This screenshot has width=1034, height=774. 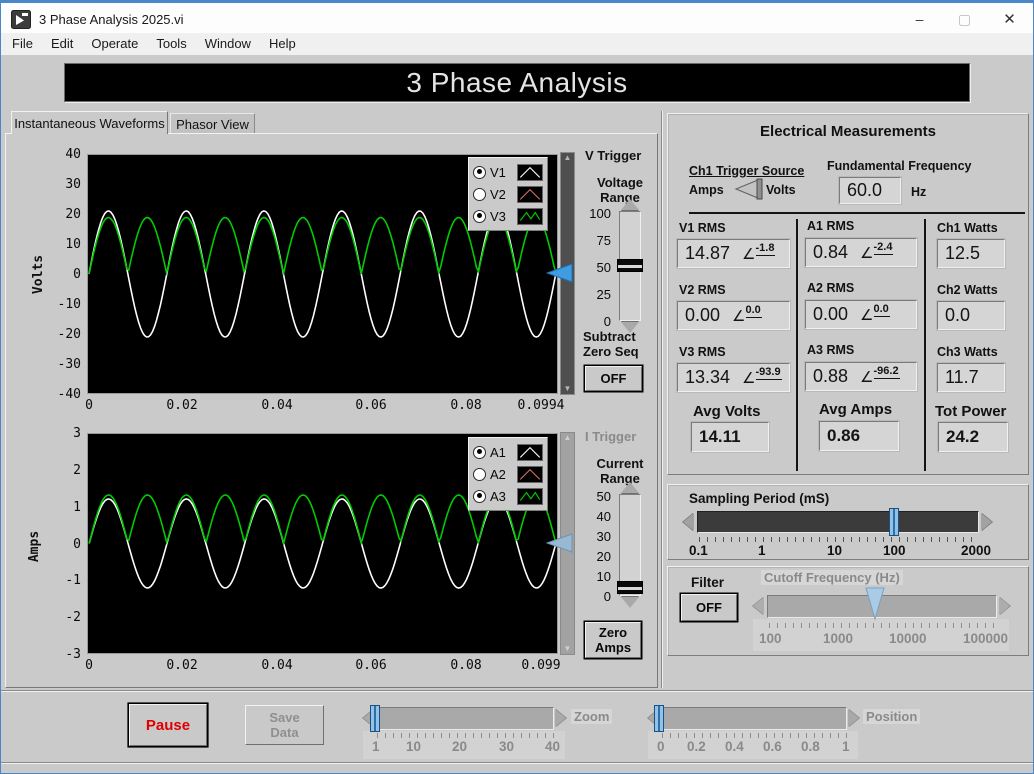 What do you see at coordinates (967, 352) in the screenshot?
I see `ch3-watts-label: Ch3 Watts` at bounding box center [967, 352].